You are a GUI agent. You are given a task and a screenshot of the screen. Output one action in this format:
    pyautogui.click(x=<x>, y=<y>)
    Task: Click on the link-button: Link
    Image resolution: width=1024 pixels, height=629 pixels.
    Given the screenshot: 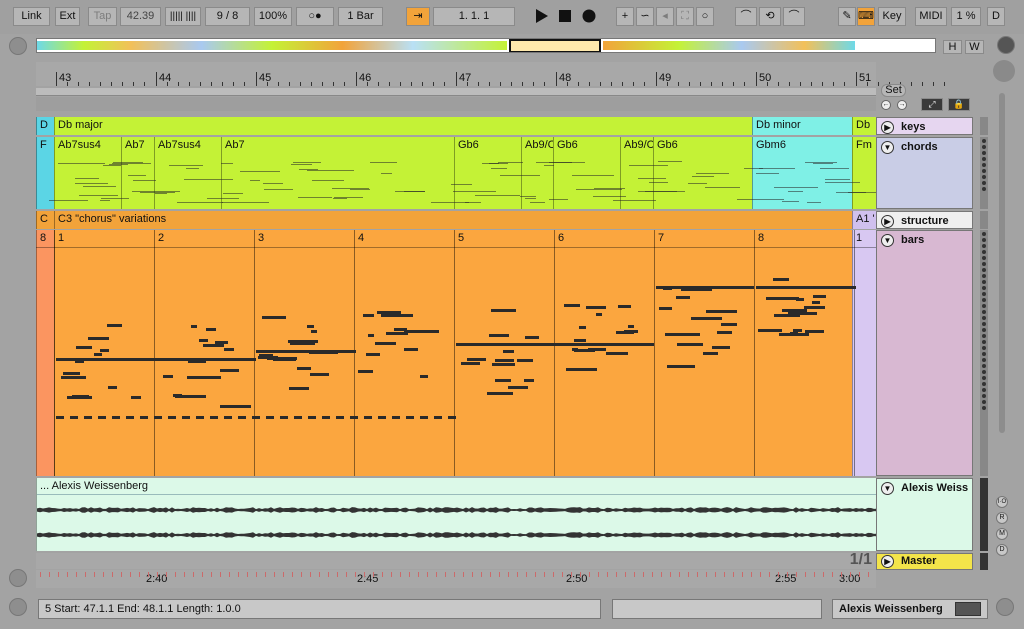 What is the action you would take?
    pyautogui.click(x=31, y=16)
    